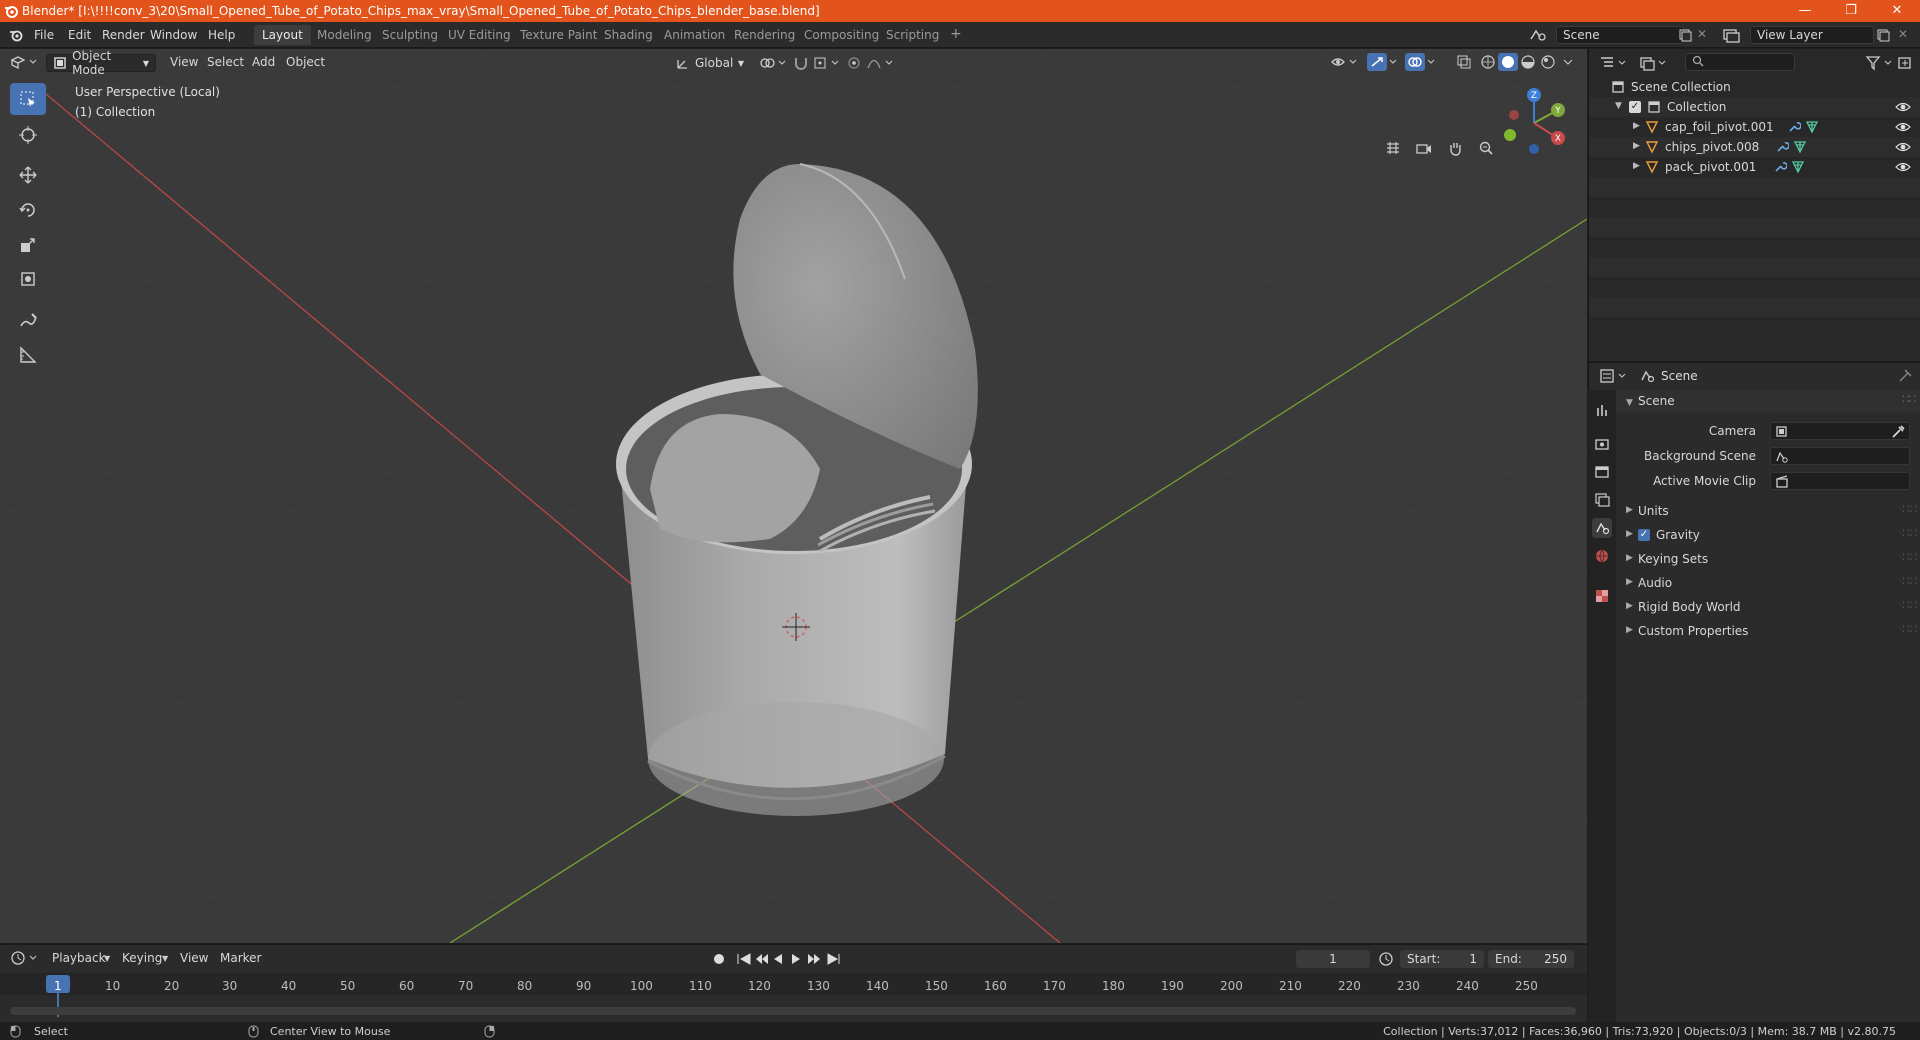 The image size is (1920, 1040). I want to click on collection-exclude-checkbox: ✓, so click(1635, 107).